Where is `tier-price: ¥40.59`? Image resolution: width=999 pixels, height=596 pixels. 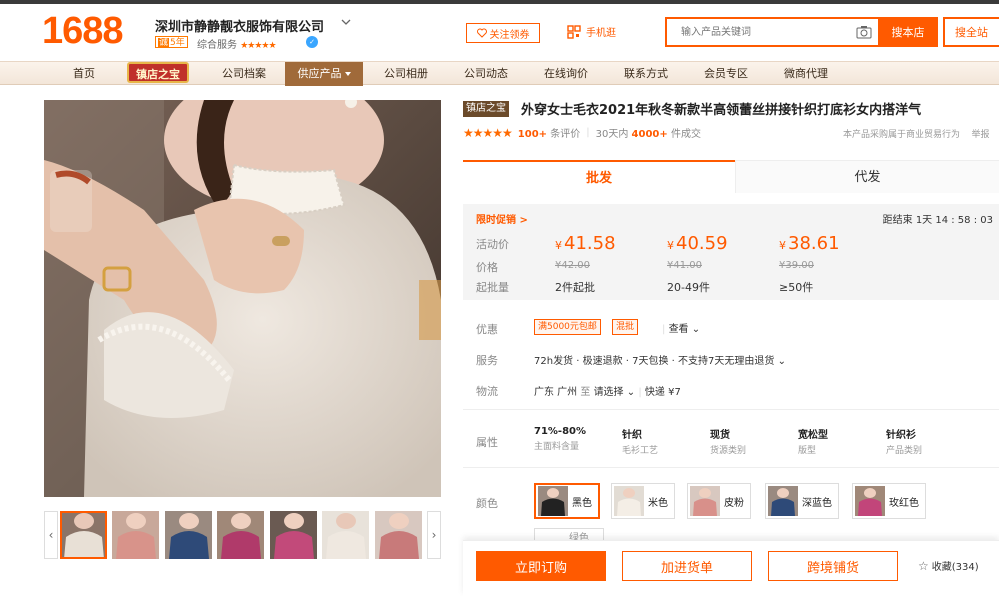 tier-price: ¥40.59 is located at coordinates (697, 243).